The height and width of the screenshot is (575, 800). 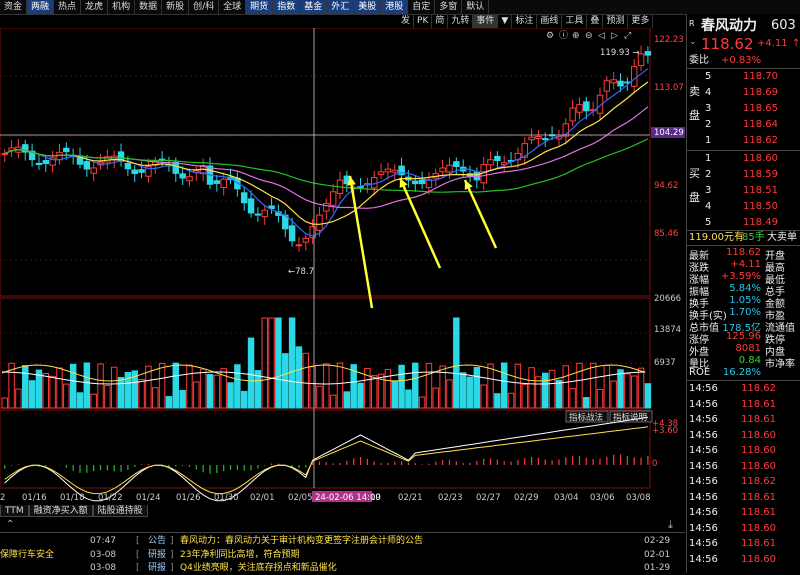 What do you see at coordinates (657, 568) in the screenshot?
I see `news-date: 01-29` at bounding box center [657, 568].